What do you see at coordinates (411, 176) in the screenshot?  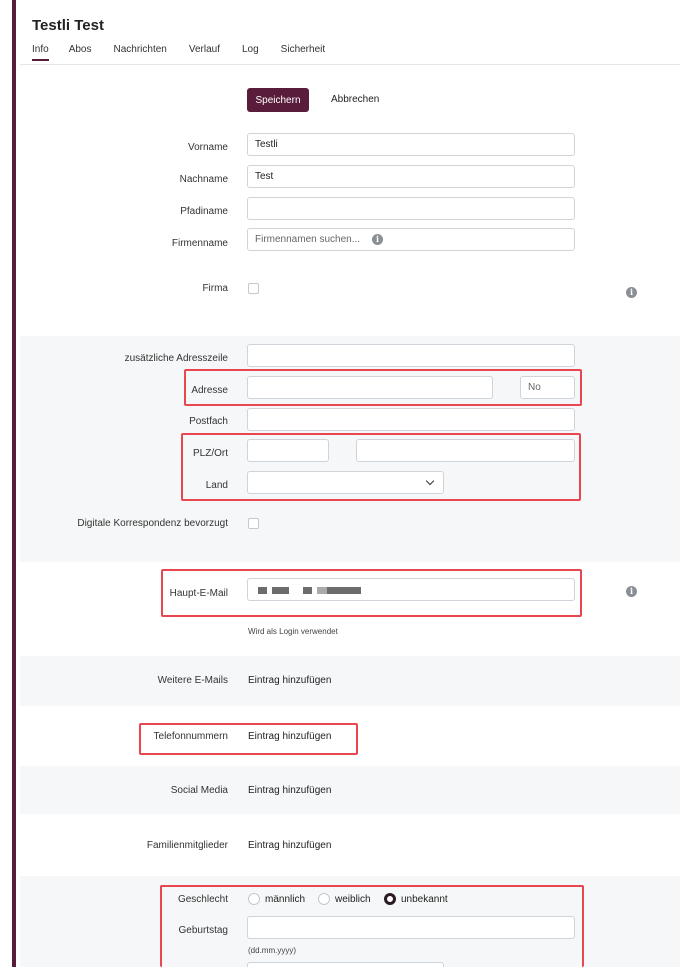 I see `nachname-field: Test` at bounding box center [411, 176].